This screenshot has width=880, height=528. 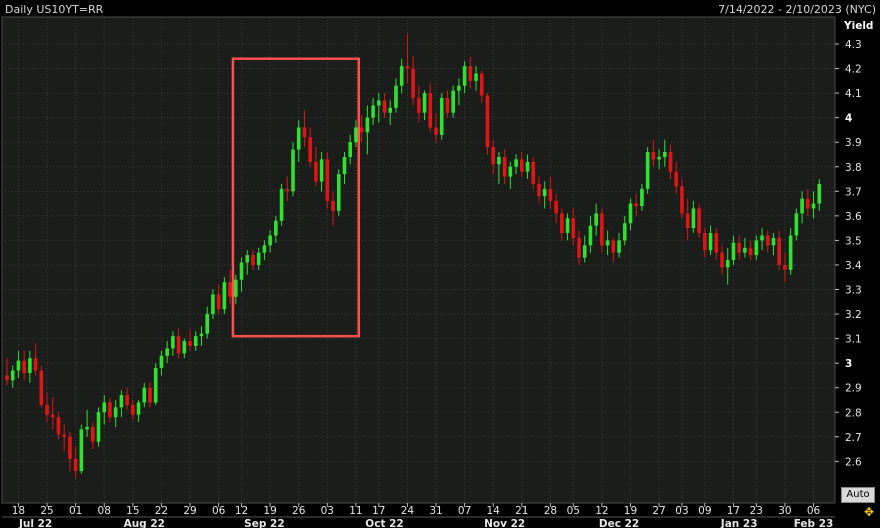 What do you see at coordinates (797, 9) in the screenshot?
I see `date-range: 7/14/2022 - 2/10/2023 (NYC)` at bounding box center [797, 9].